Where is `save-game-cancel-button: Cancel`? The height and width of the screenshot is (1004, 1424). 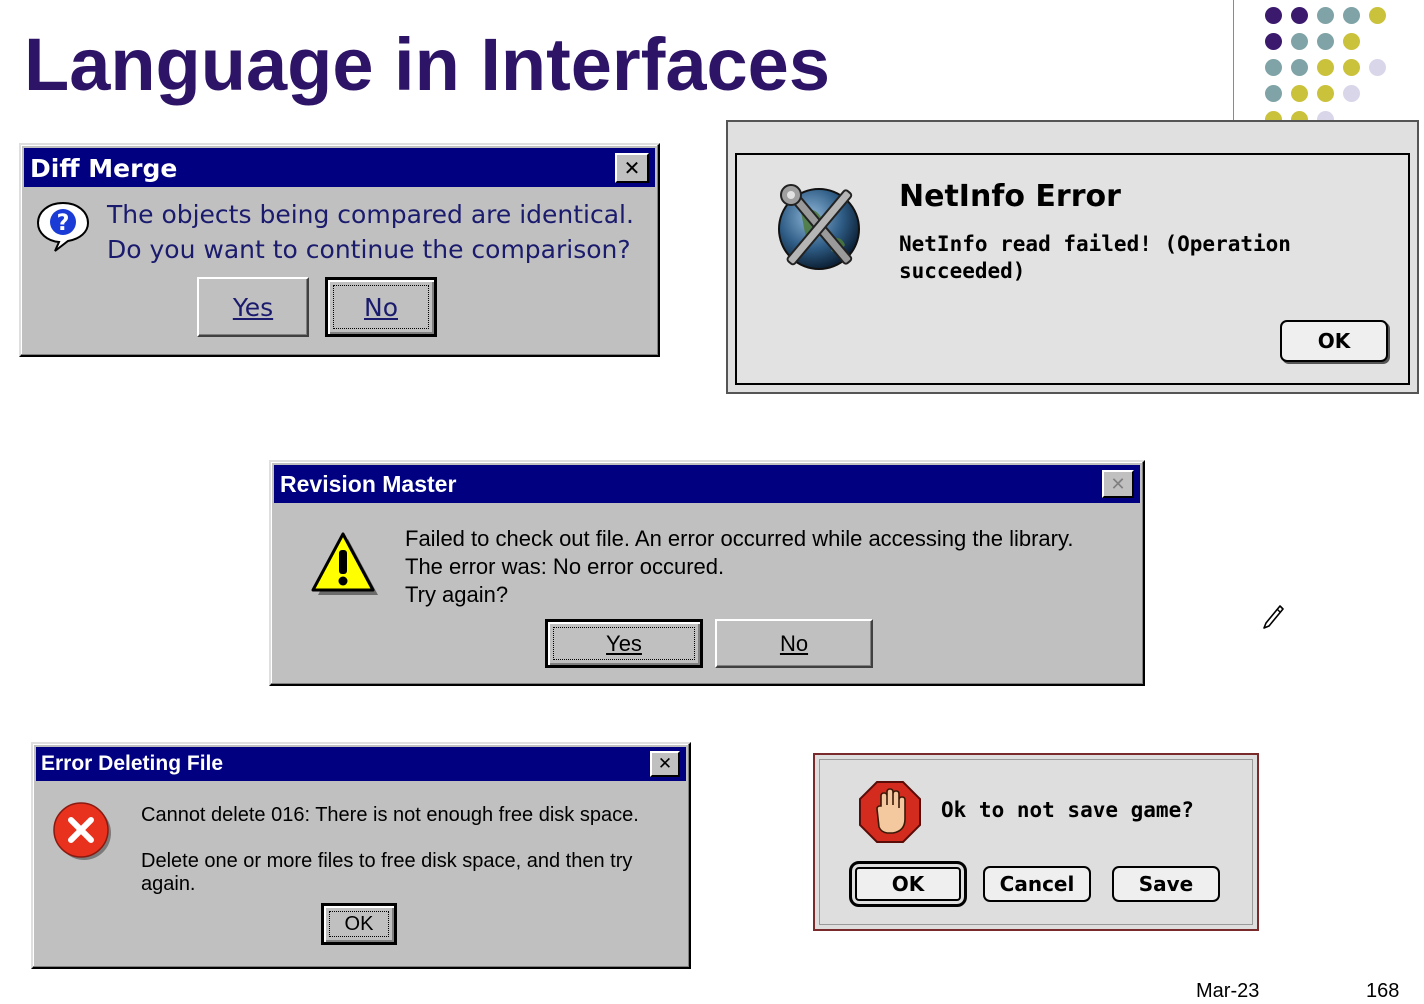
save-game-cancel-button: Cancel is located at coordinates (1037, 884).